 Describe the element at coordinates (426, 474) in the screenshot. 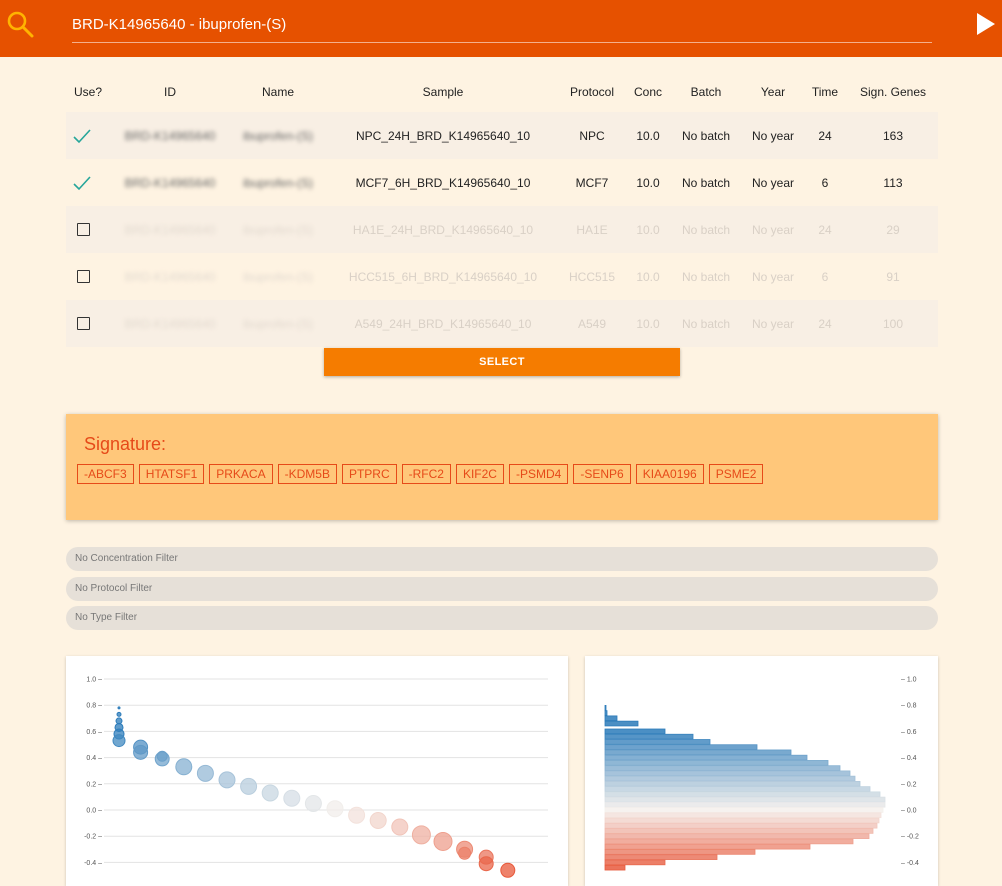

I see `gene-tag: -RFC2` at that location.